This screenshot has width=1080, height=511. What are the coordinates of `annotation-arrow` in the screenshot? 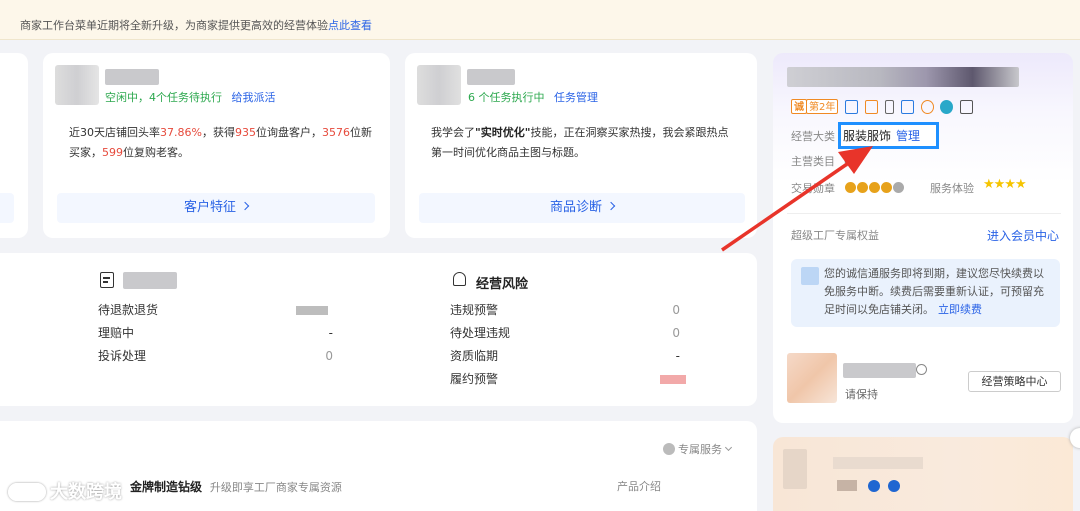 It's located at (797, 199).